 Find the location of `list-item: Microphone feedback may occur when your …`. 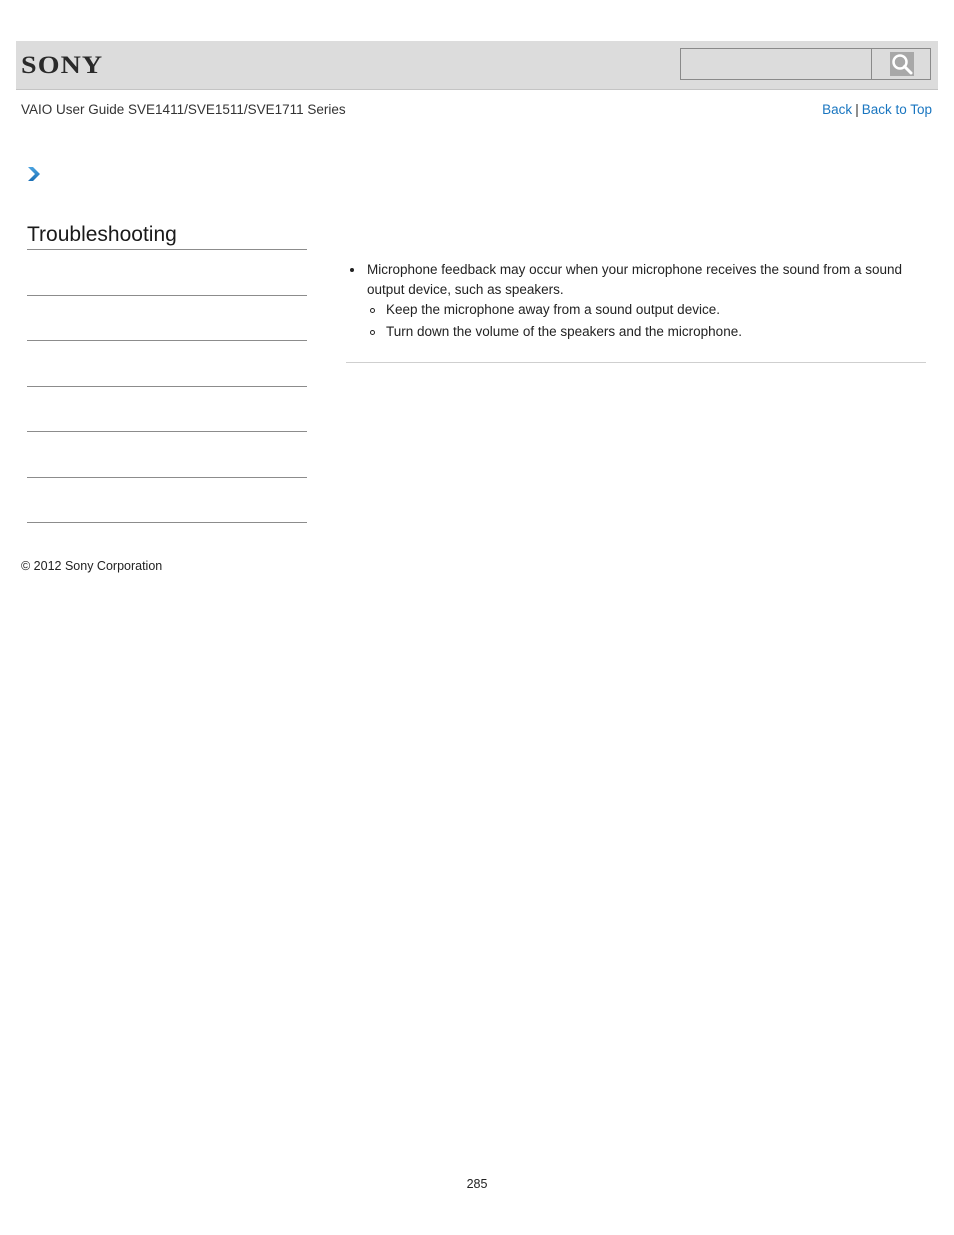

list-item: Microphone feedback may occur when your … is located at coordinates (636, 301).